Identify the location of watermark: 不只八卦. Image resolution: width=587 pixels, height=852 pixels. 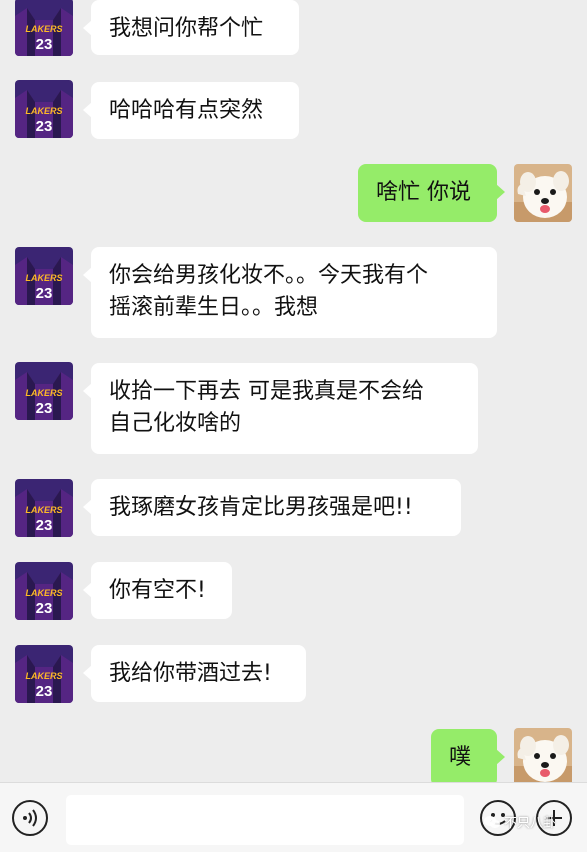
(520, 821).